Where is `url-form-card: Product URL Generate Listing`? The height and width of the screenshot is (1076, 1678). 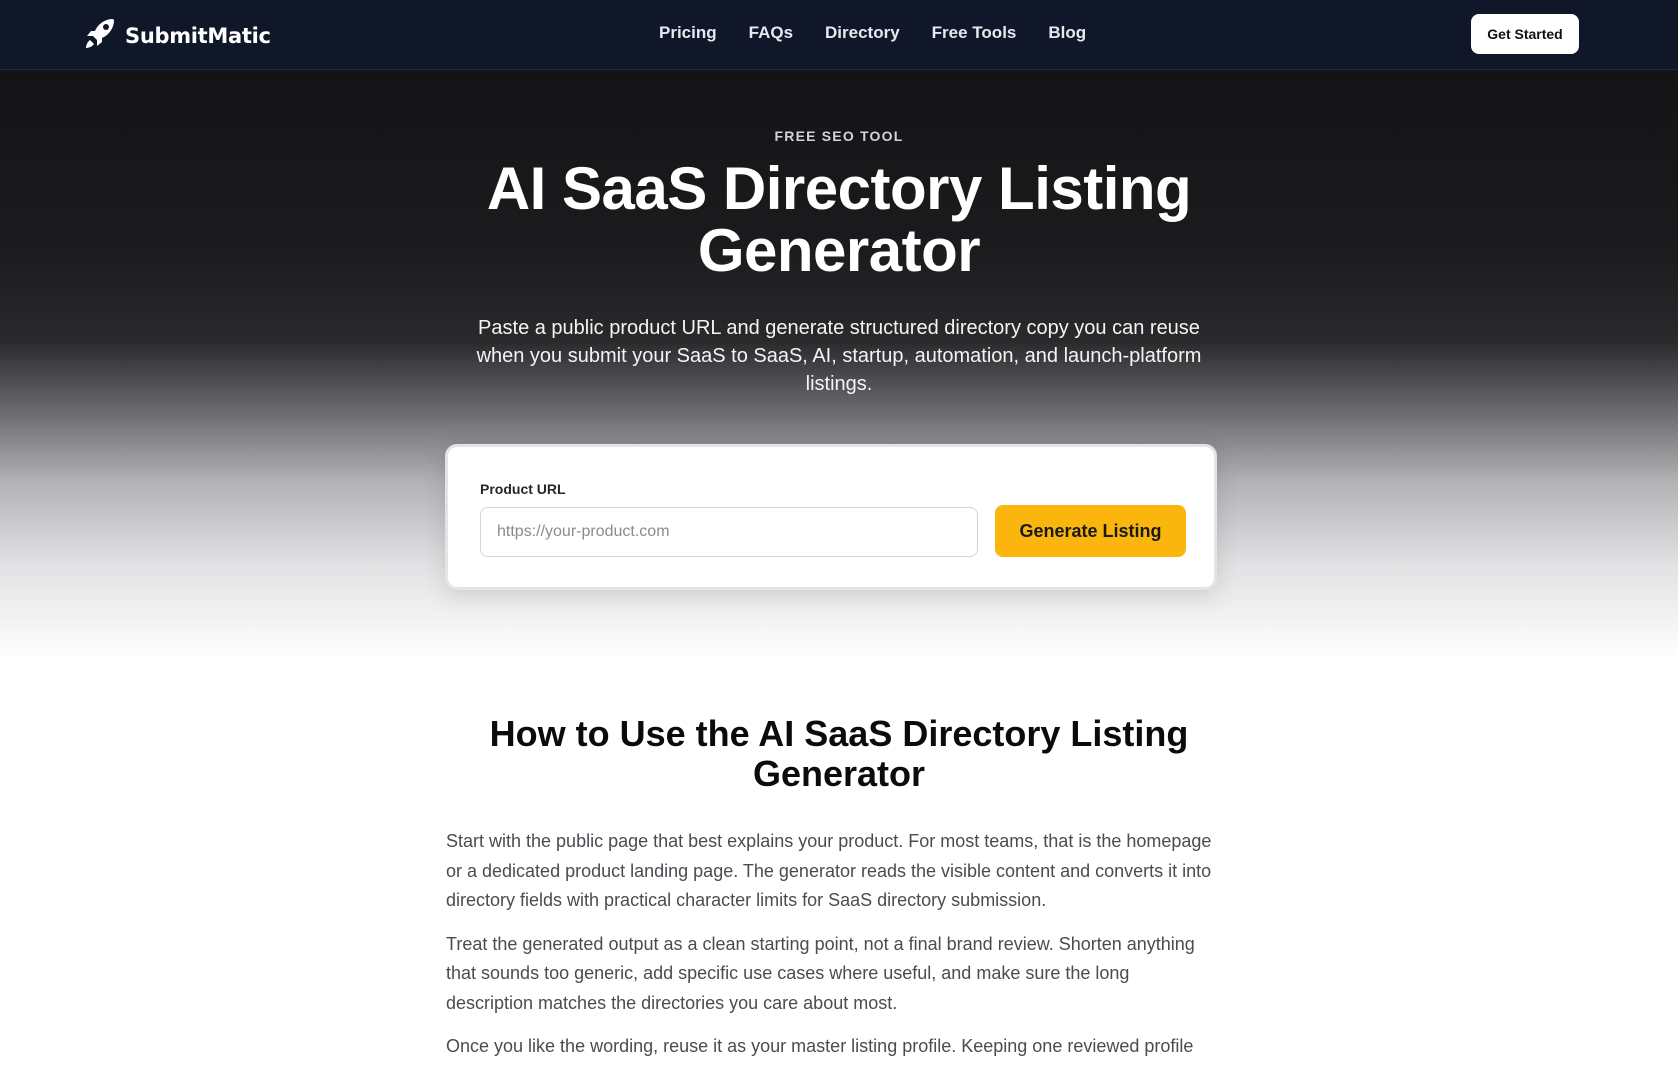 url-form-card: Product URL Generate Listing is located at coordinates (831, 517).